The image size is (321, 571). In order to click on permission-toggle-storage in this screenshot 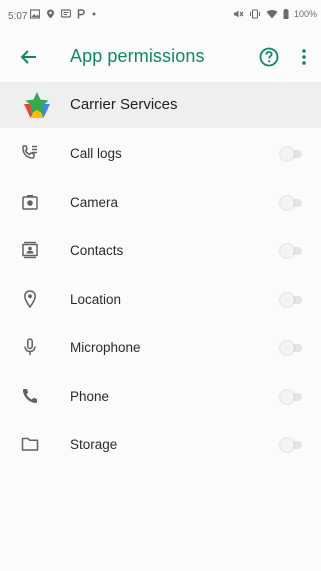, I will do `click(291, 445)`.